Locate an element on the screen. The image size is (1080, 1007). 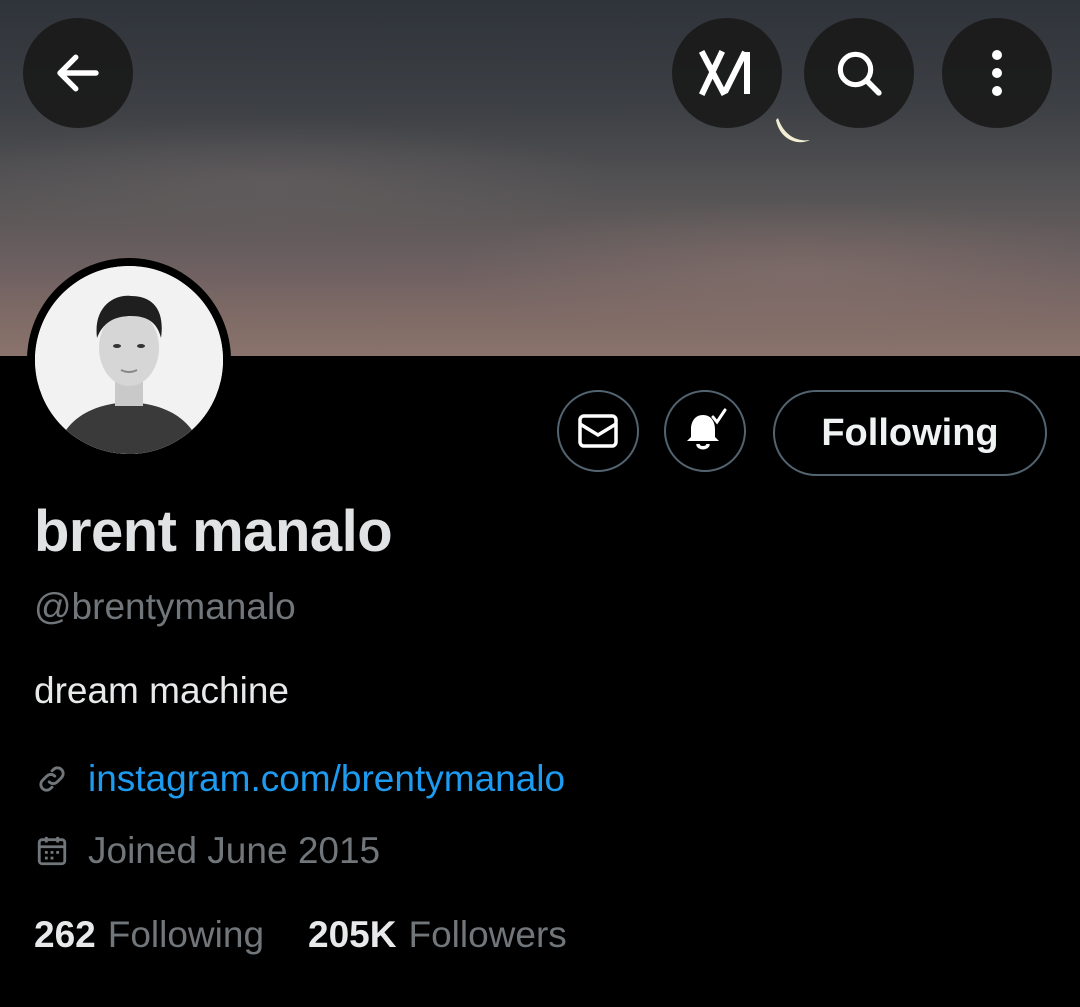
following-stat: 262 Following is located at coordinates (149, 935).